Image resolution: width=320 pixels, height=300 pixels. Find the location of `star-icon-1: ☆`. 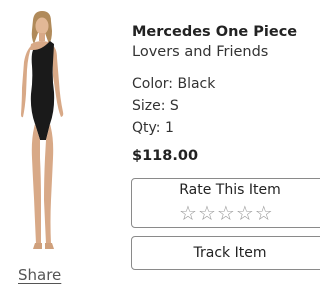

star-icon-1: ☆ is located at coordinates (188, 213).